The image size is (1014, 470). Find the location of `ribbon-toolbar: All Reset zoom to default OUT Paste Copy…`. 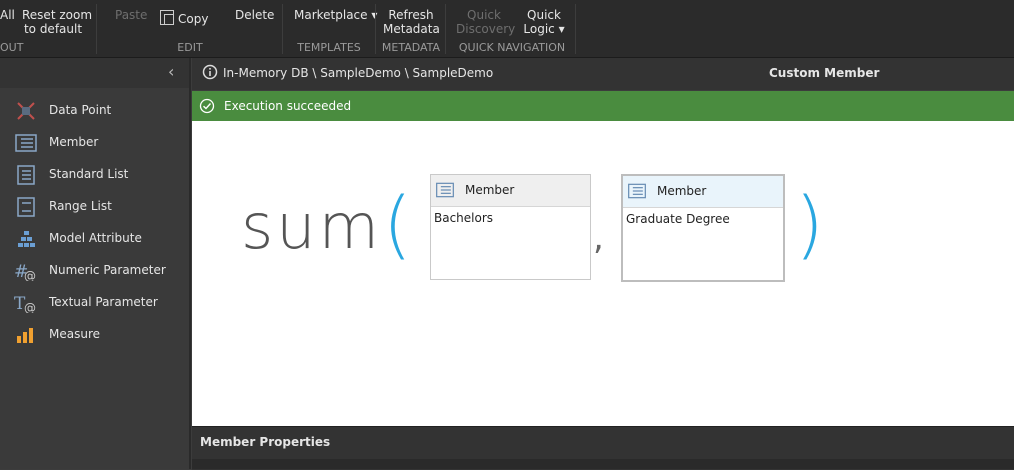

ribbon-toolbar: All Reset zoom to default OUT Paste Copy… is located at coordinates (507, 29).